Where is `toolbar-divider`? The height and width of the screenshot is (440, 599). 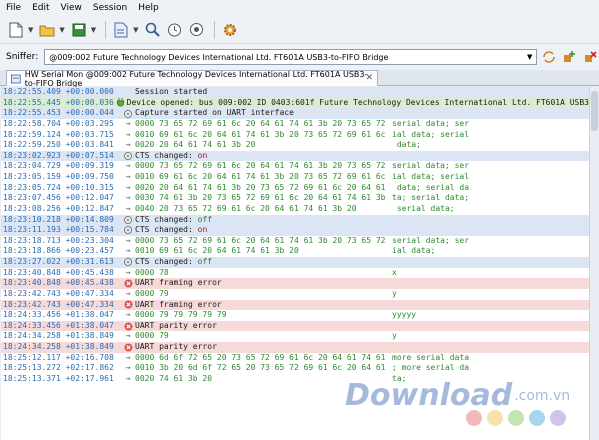
toolbar-divider is located at coordinates (214, 29).